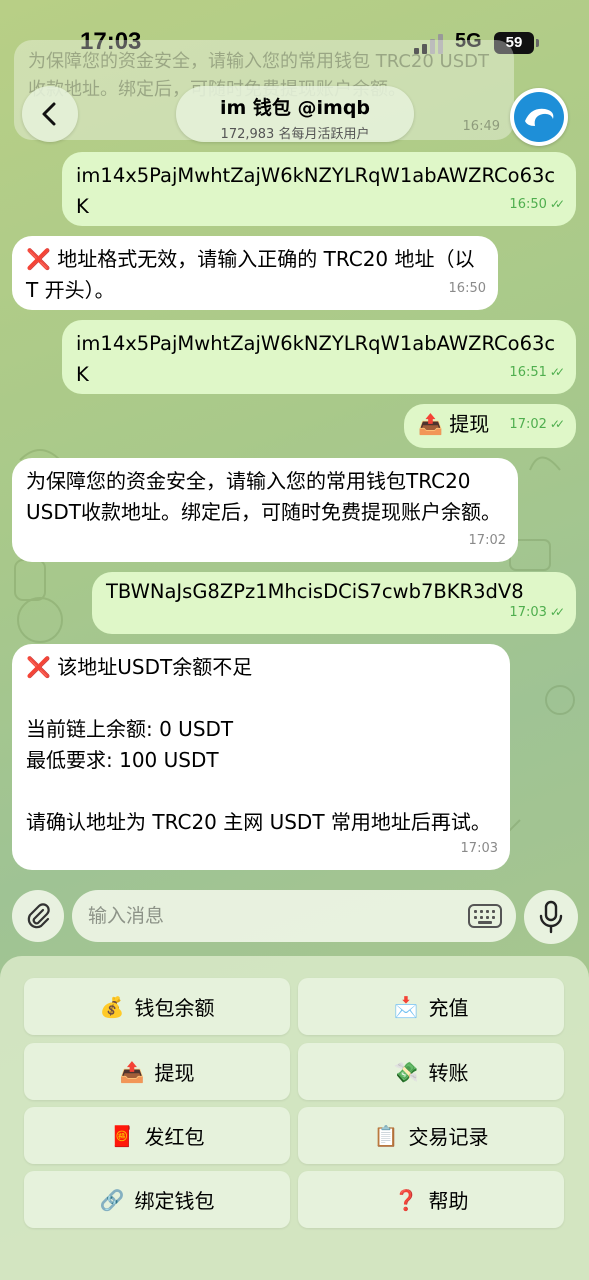 Image resolution: width=589 pixels, height=1280 pixels. Describe the element at coordinates (155, 667) in the screenshot. I see `message-body: 该地址USDT余额不足` at that location.